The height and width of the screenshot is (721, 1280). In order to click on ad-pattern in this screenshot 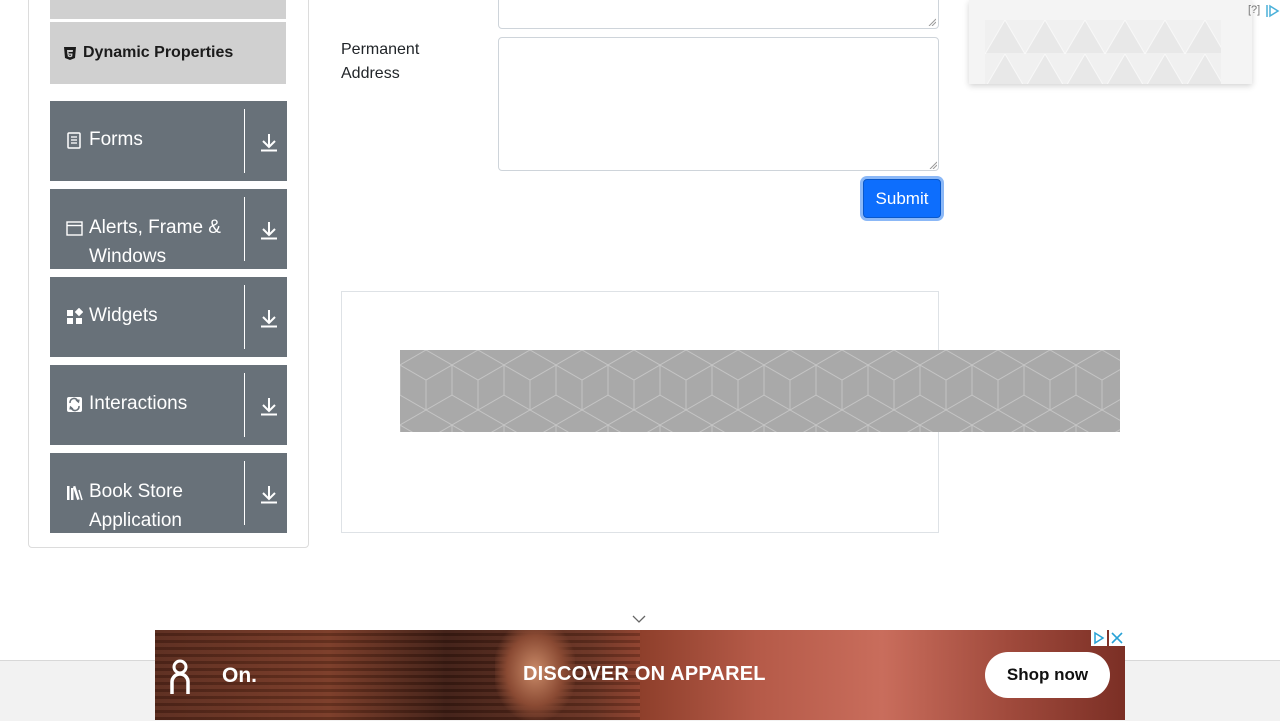, I will do `click(1103, 52)`.